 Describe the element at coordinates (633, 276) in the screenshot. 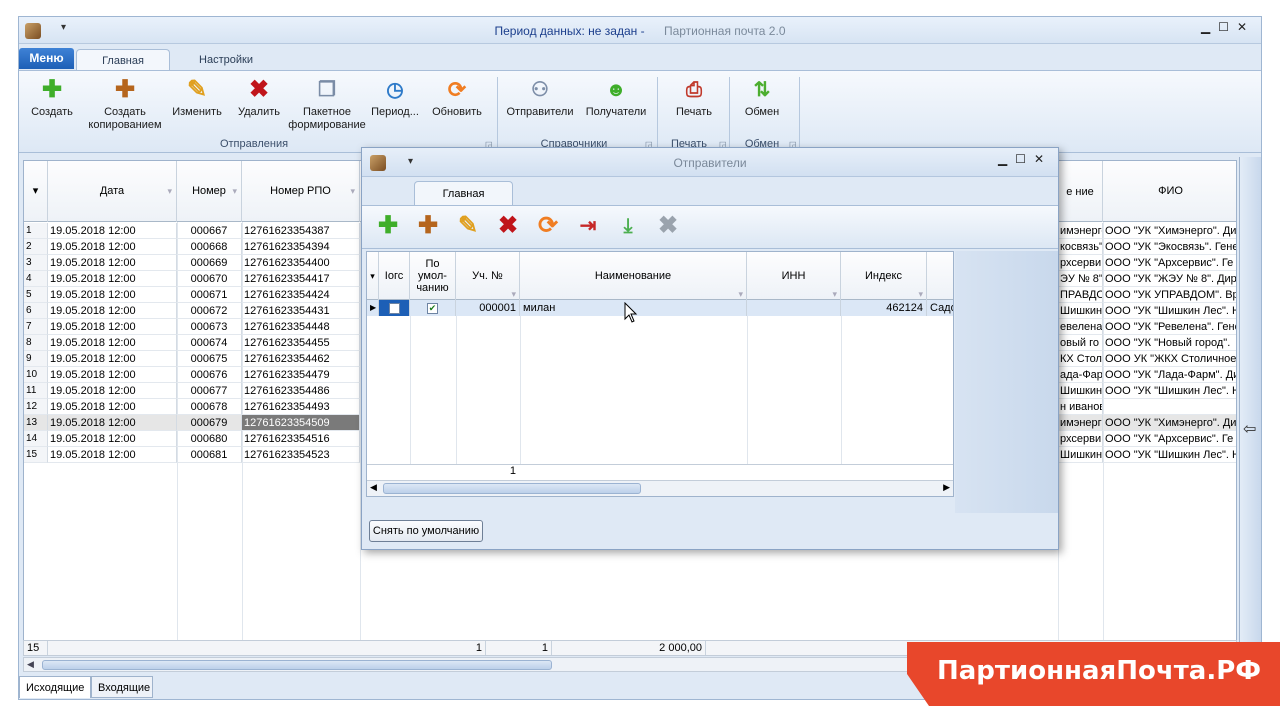

I see `header-name: Наименование ▾` at that location.